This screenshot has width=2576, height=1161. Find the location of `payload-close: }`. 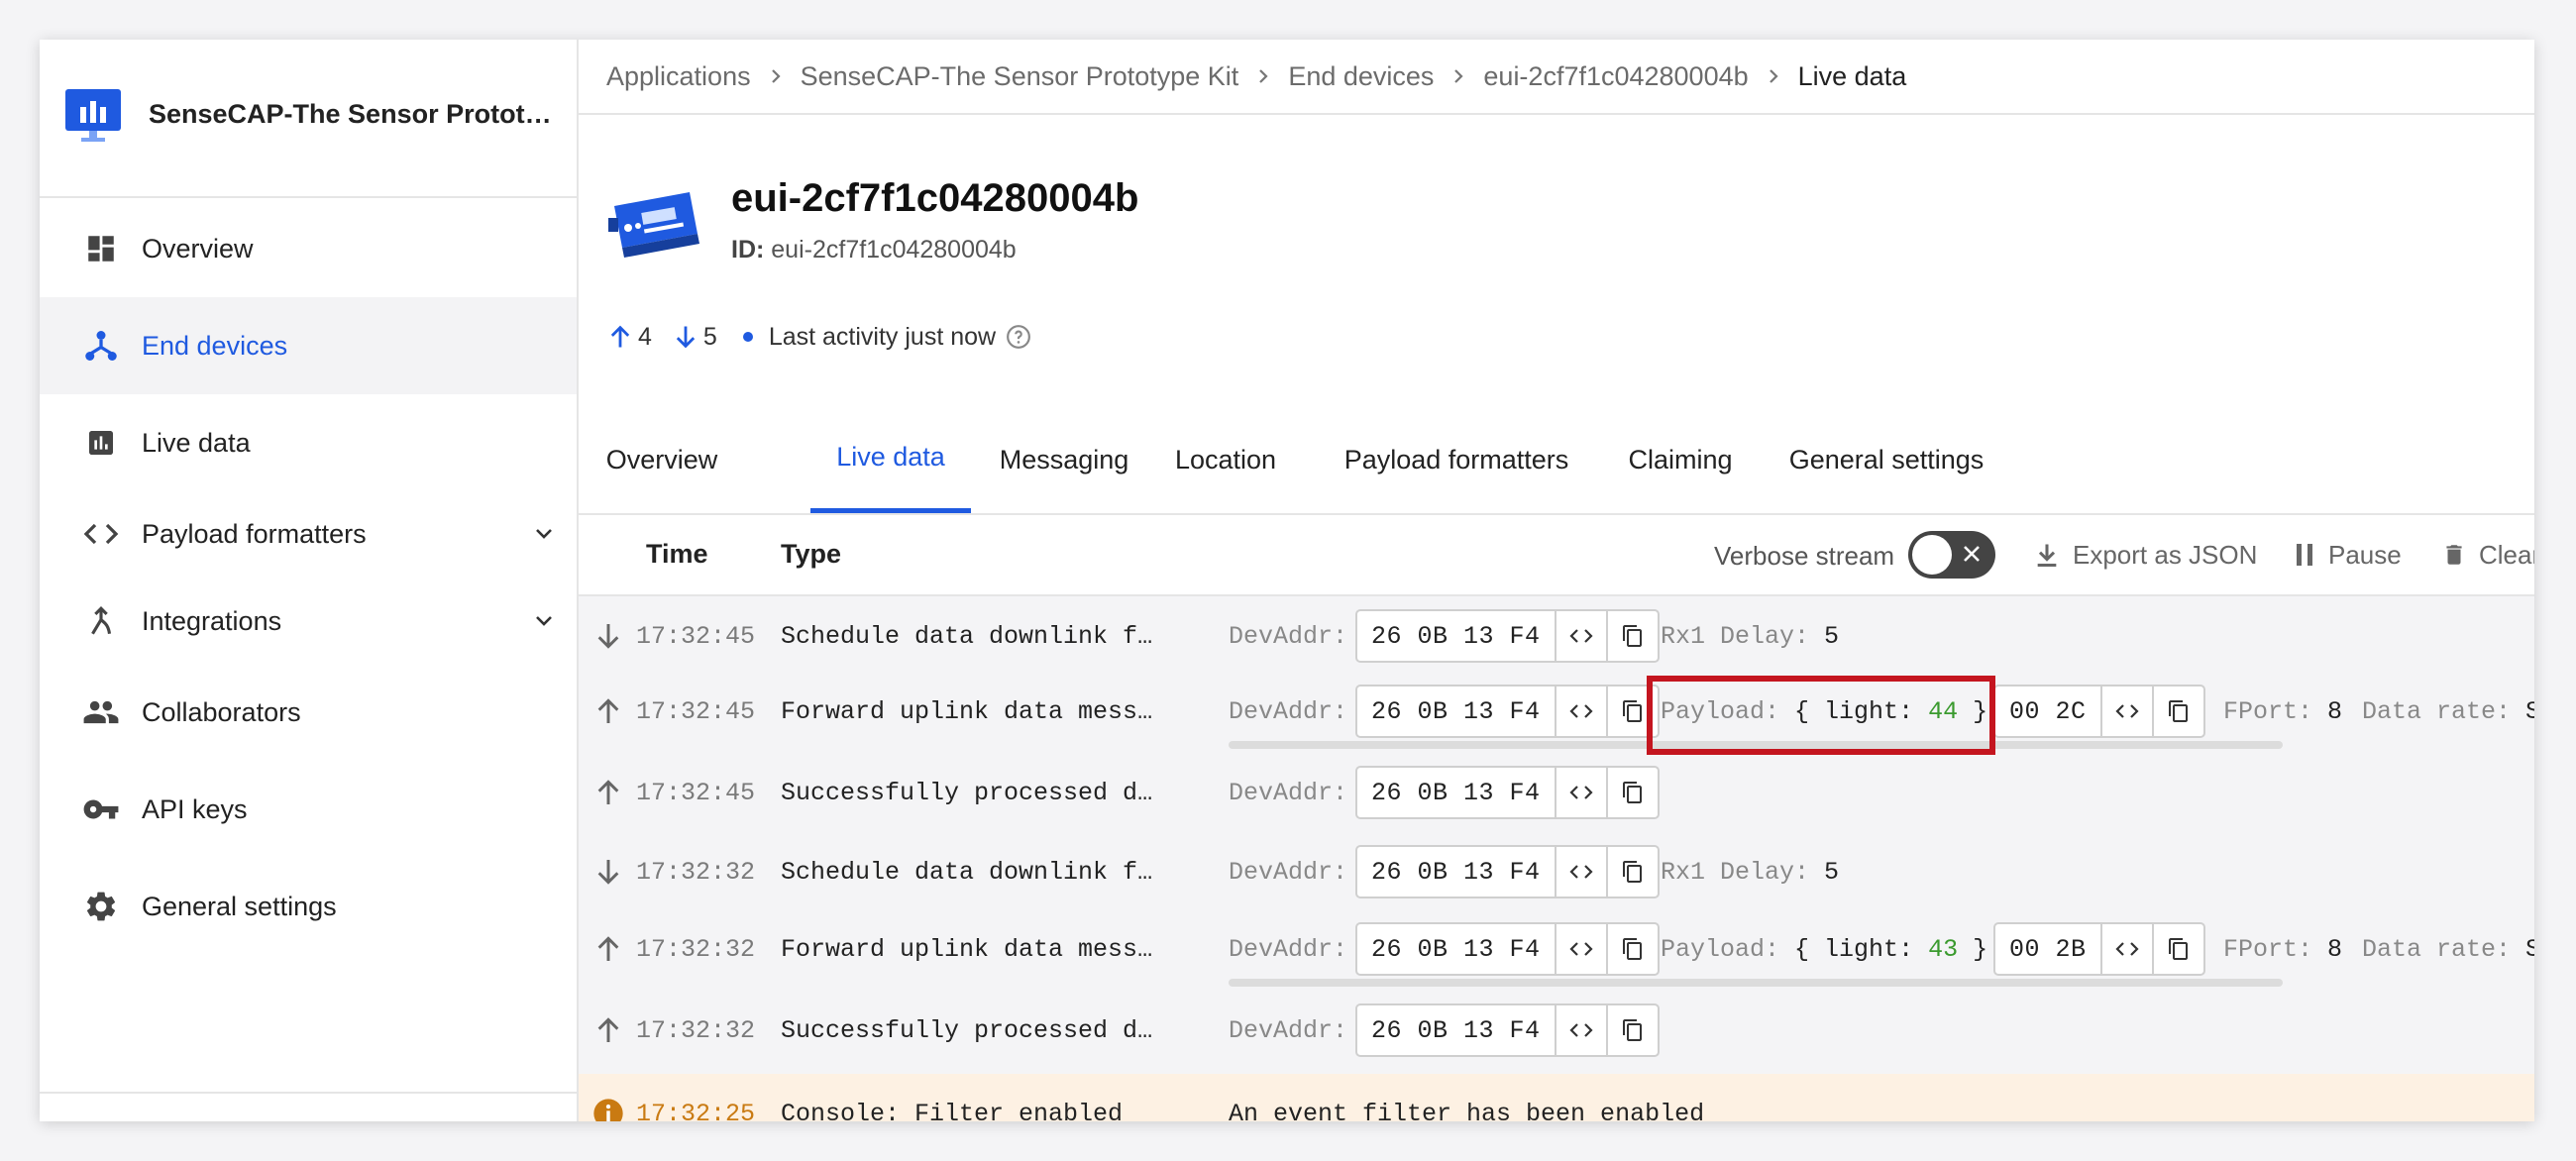

payload-close: } is located at coordinates (1980, 949).